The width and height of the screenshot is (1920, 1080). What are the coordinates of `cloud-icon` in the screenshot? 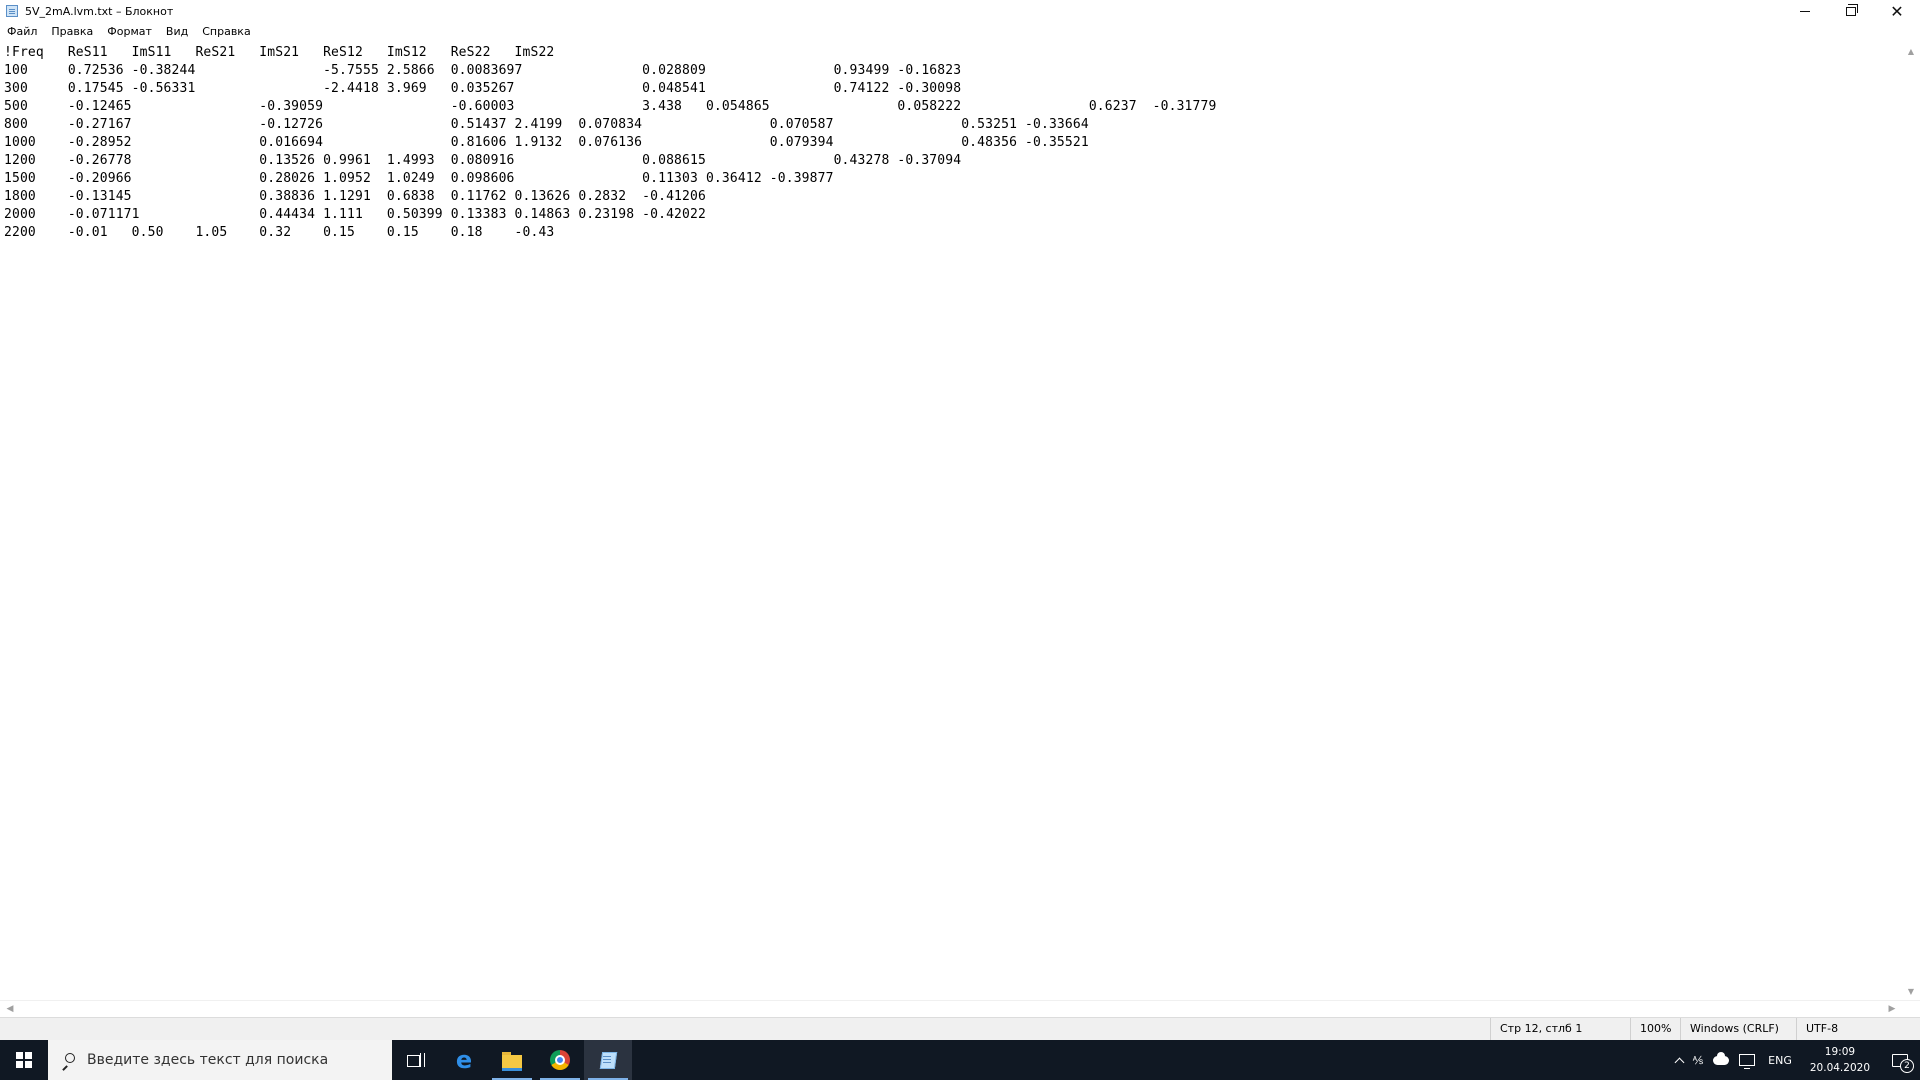 It's located at (1721, 1058).